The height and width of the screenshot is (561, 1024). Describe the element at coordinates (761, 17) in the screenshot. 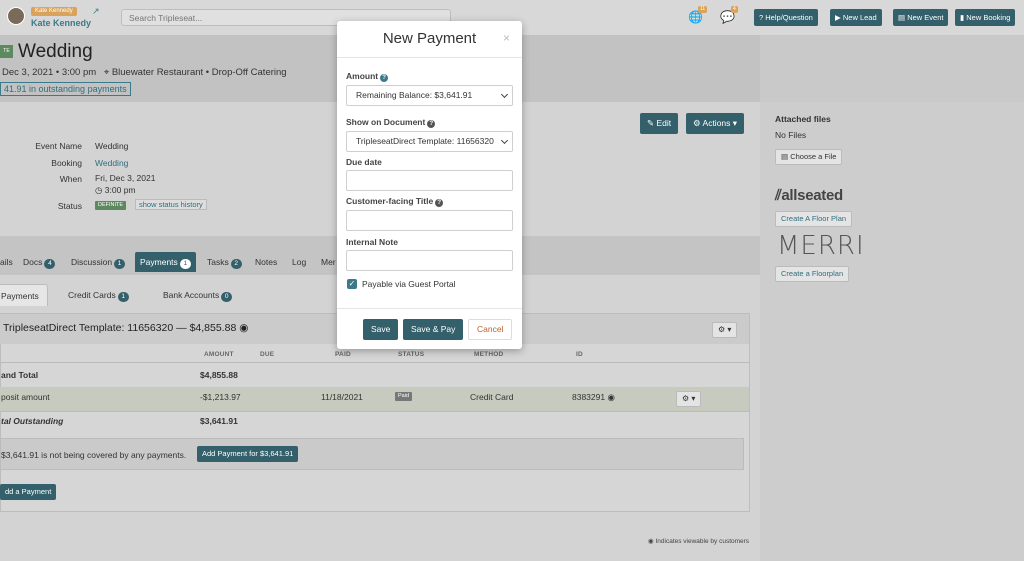

I see `question-icon: ?` at that location.